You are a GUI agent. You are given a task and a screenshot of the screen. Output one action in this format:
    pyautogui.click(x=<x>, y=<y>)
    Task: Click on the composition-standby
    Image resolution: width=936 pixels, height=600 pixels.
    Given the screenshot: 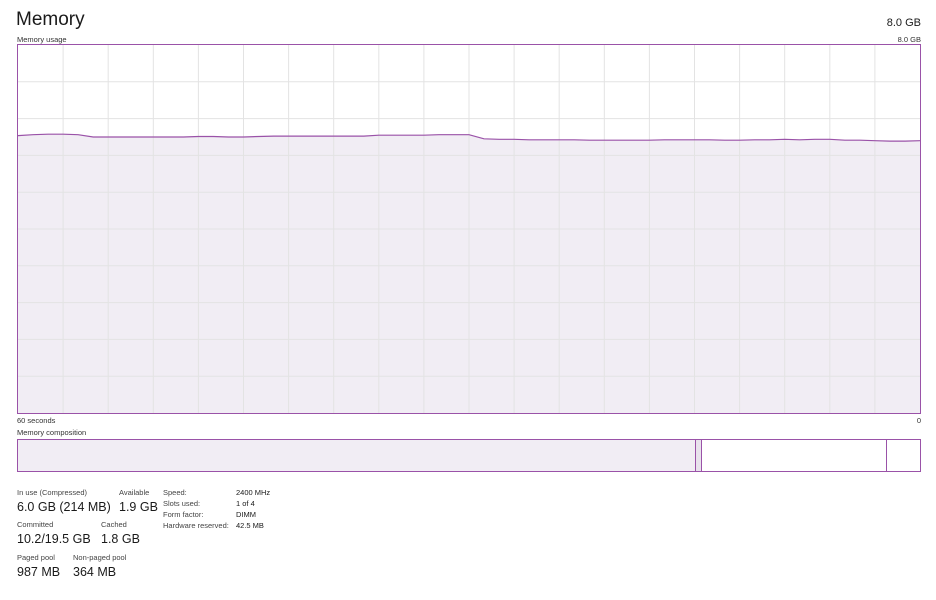 What is the action you would take?
    pyautogui.click(x=794, y=455)
    